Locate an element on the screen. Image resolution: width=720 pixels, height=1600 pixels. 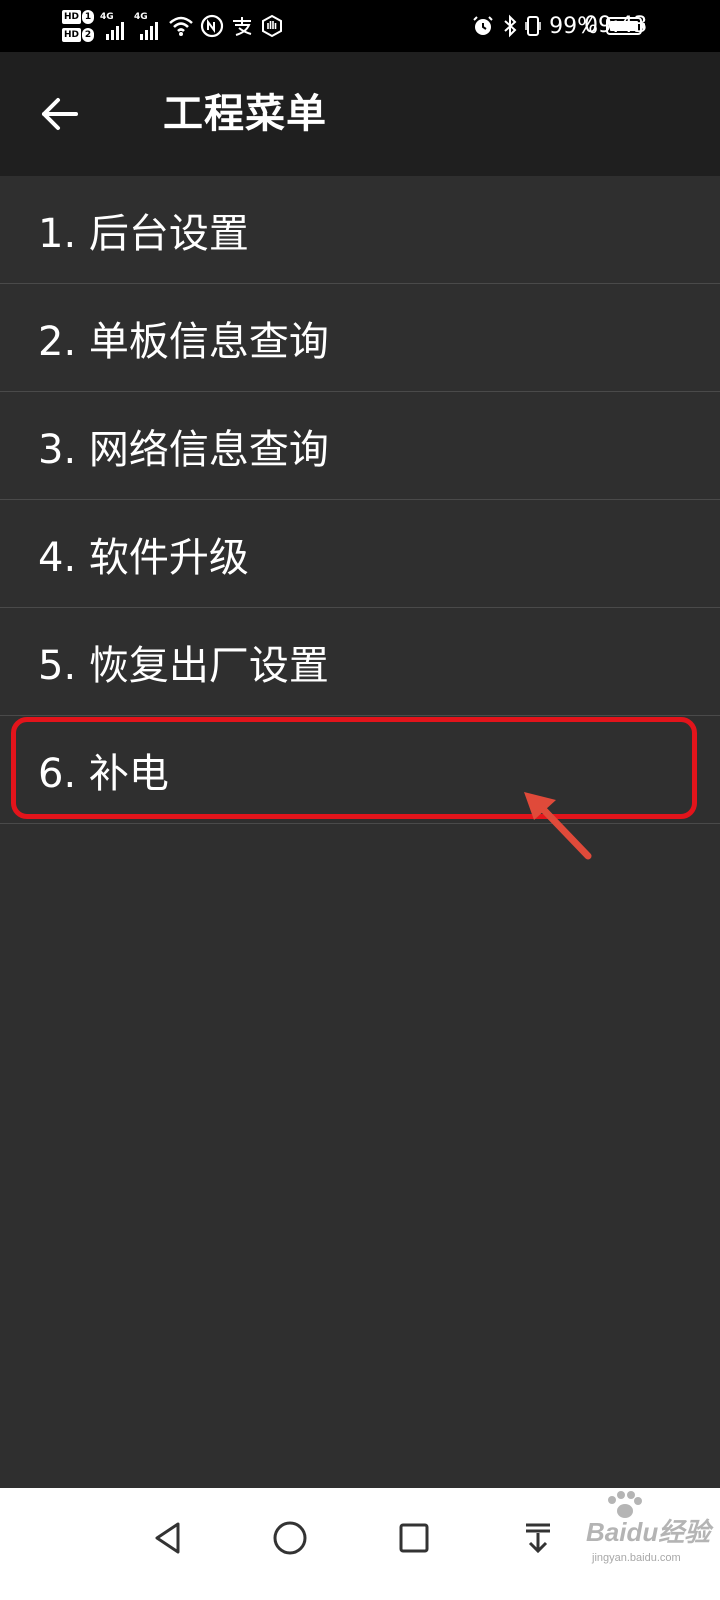
signal-icon-sim1: 4G is located at coordinates (114, 26).